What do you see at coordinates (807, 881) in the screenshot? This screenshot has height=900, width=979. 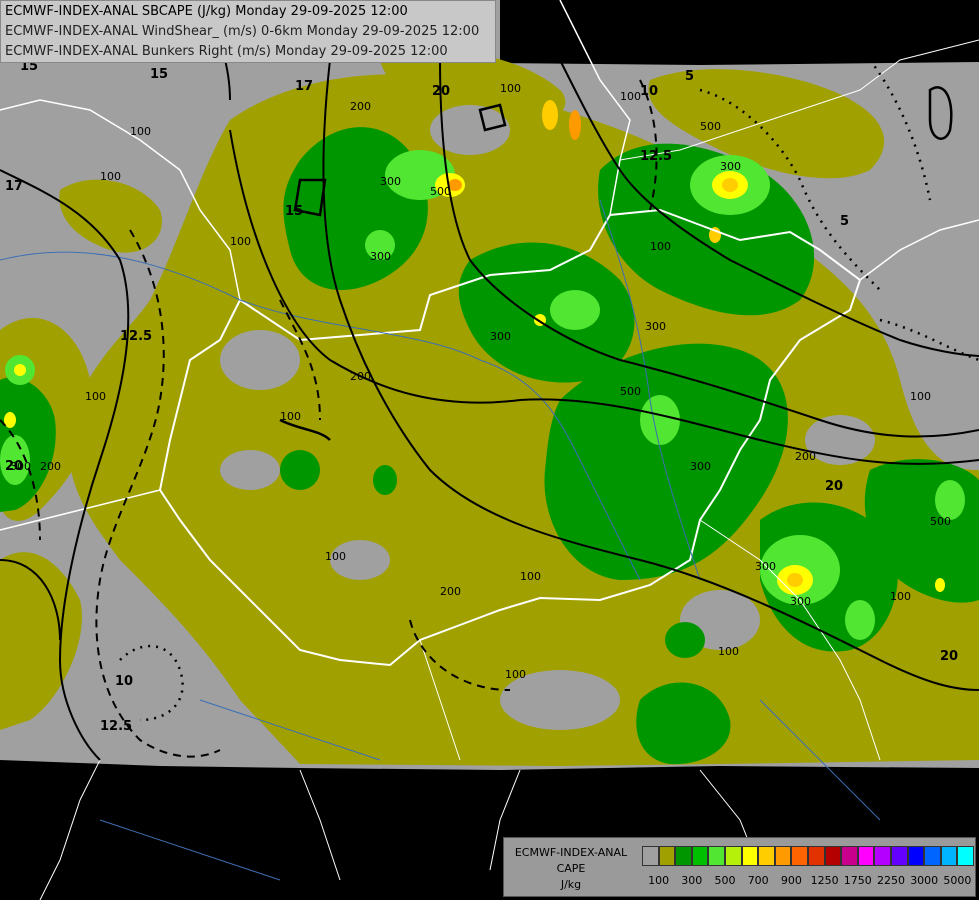 I see `legend-ticks: 100 300 500 700 900 1250 1750 2250 3000 5000` at bounding box center [807, 881].